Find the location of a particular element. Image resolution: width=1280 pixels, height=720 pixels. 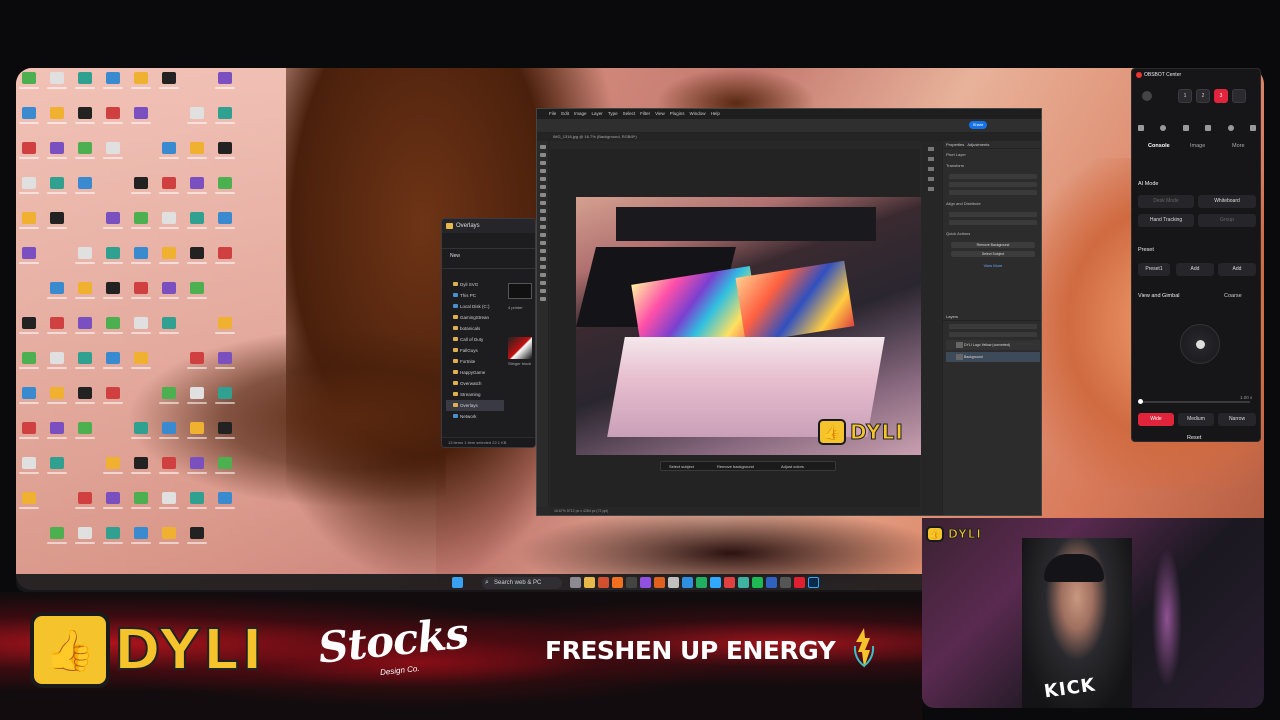

stamp-tool-icon is located at coordinates (542, 211).